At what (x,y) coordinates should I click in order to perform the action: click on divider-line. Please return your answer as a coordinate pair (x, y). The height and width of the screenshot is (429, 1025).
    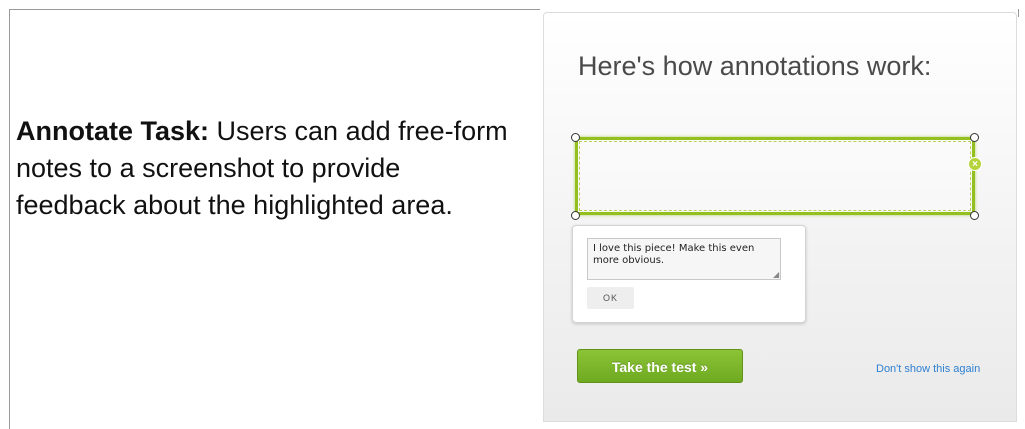
    Looking at the image, I should click on (1018, 13).